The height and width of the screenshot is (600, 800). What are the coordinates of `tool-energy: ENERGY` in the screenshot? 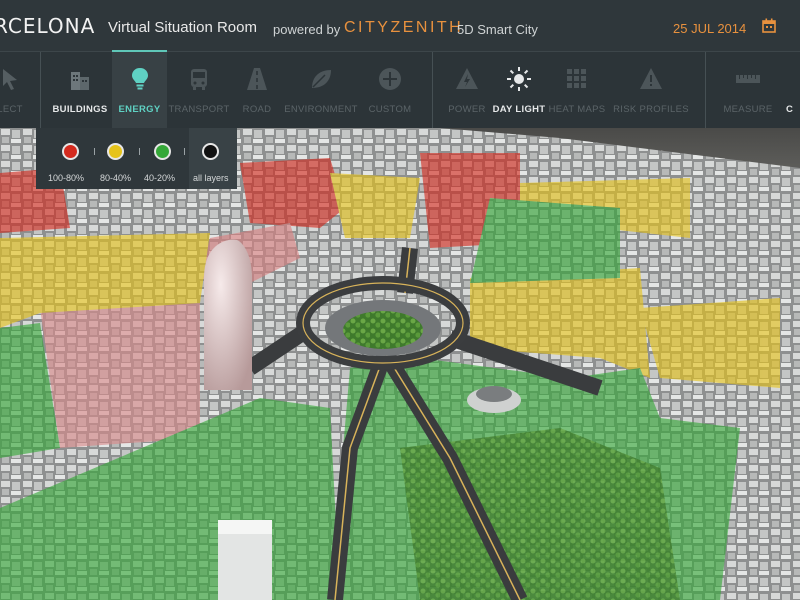 It's located at (139, 90).